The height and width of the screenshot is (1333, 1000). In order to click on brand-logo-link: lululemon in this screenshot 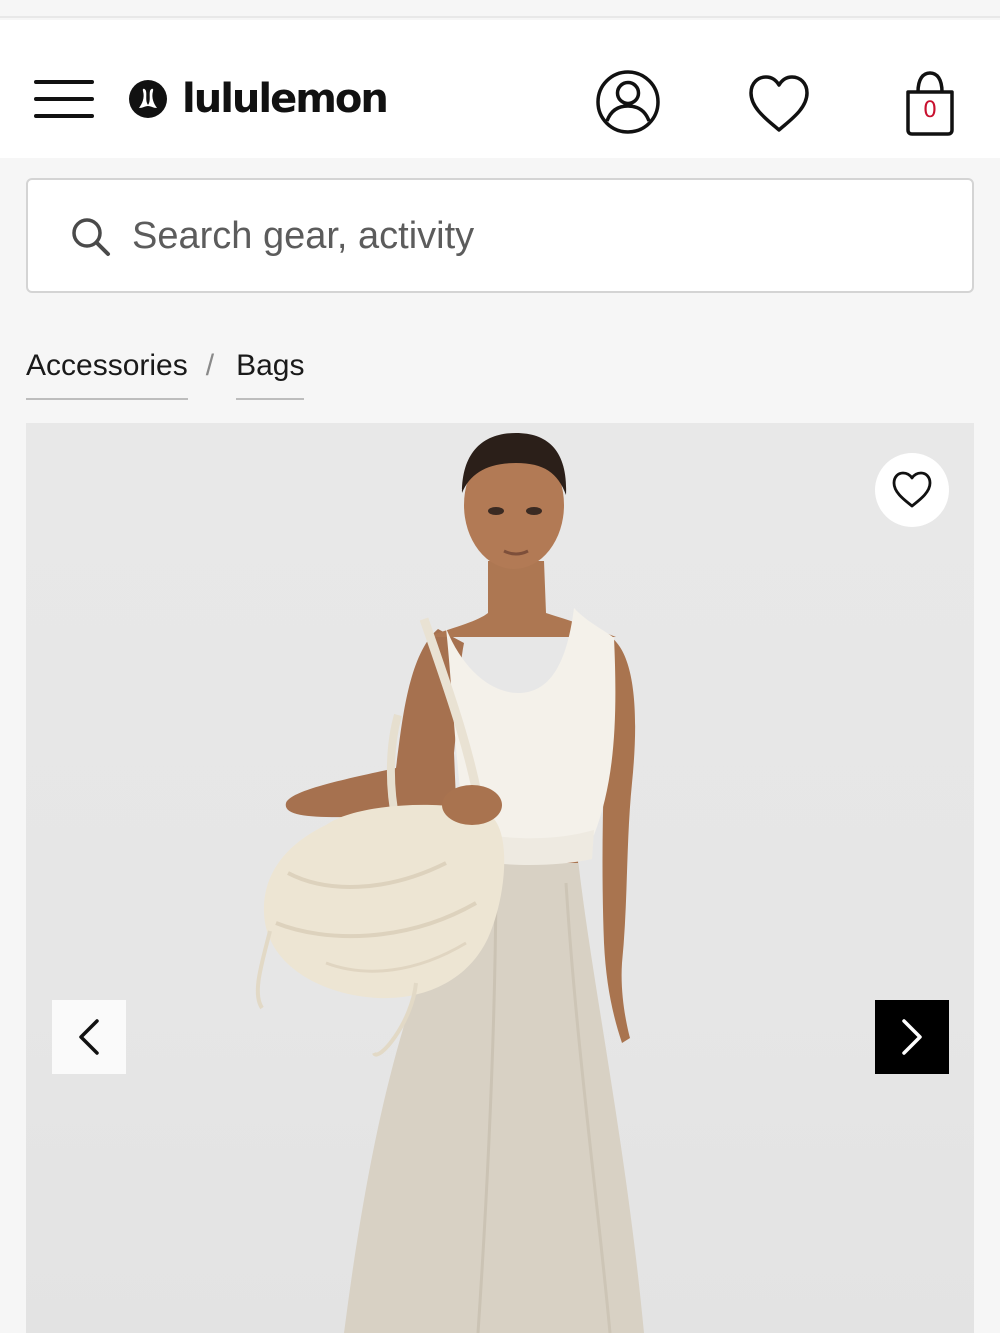, I will do `click(258, 99)`.